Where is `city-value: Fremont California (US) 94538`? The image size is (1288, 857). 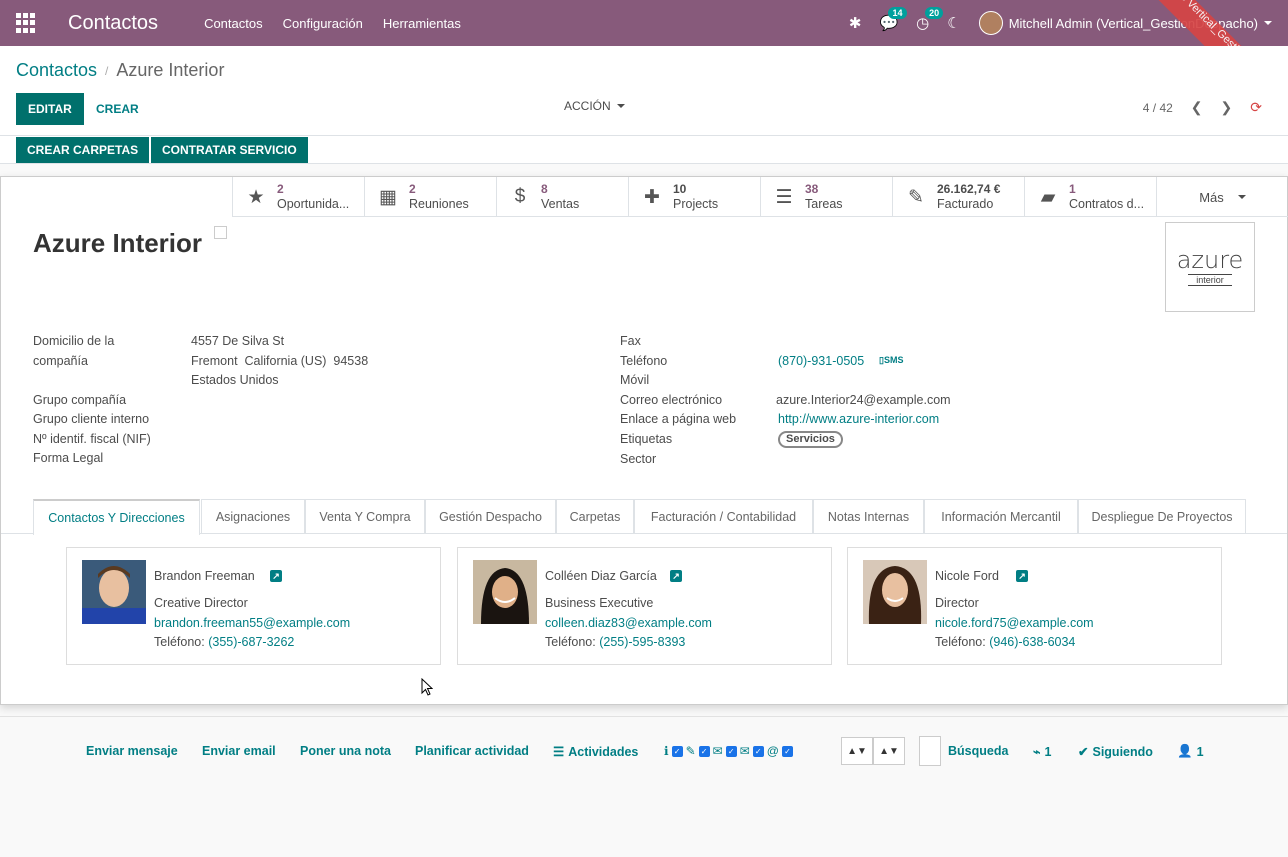
city-value: Fremont California (US) 94538 is located at coordinates (280, 361).